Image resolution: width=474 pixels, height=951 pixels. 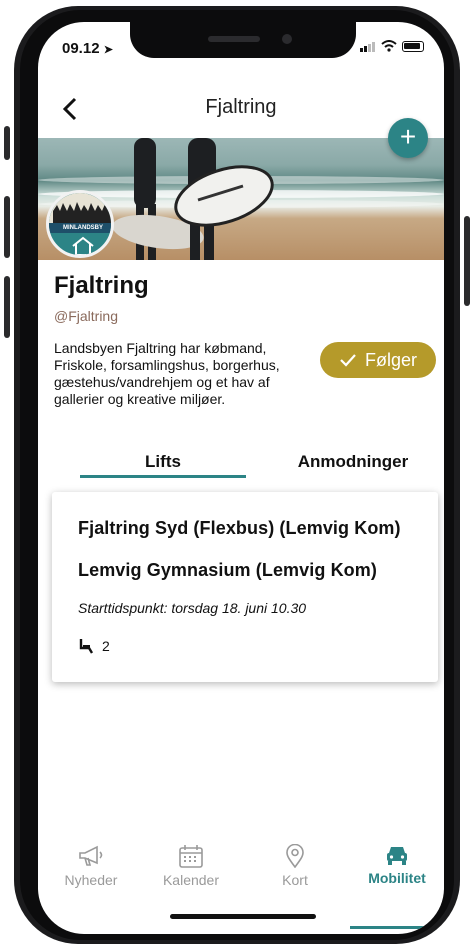 I want to click on nav-nyheder-label: Nyheder, so click(x=91, y=880).